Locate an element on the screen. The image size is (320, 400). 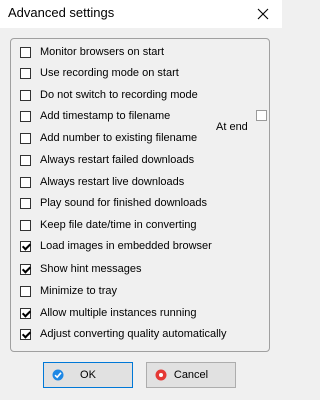
option-label: Show hint messages is located at coordinates (91, 269).